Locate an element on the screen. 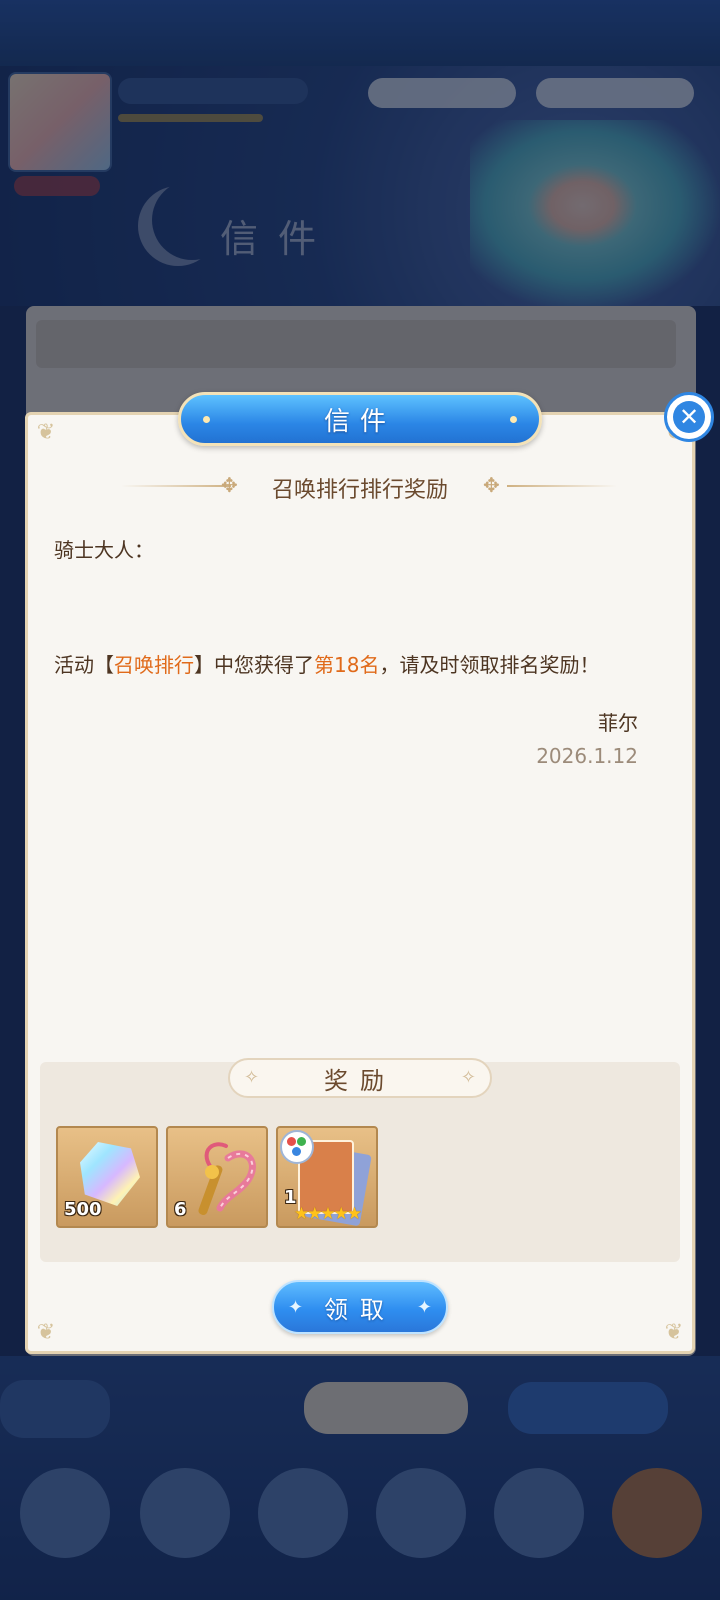 Image resolution: width=720 pixels, height=1600 pixels. magic-wand-icon is located at coordinates (227, 1179).